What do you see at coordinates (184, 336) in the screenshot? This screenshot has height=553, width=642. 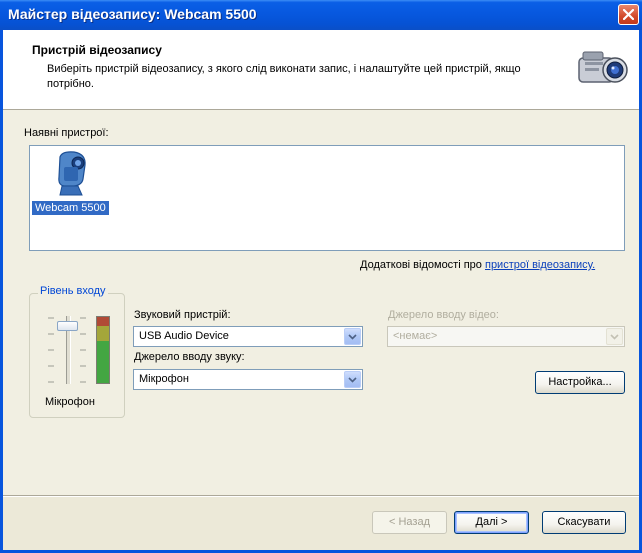 I see `audio-device-value: USB Audio Device` at bounding box center [184, 336].